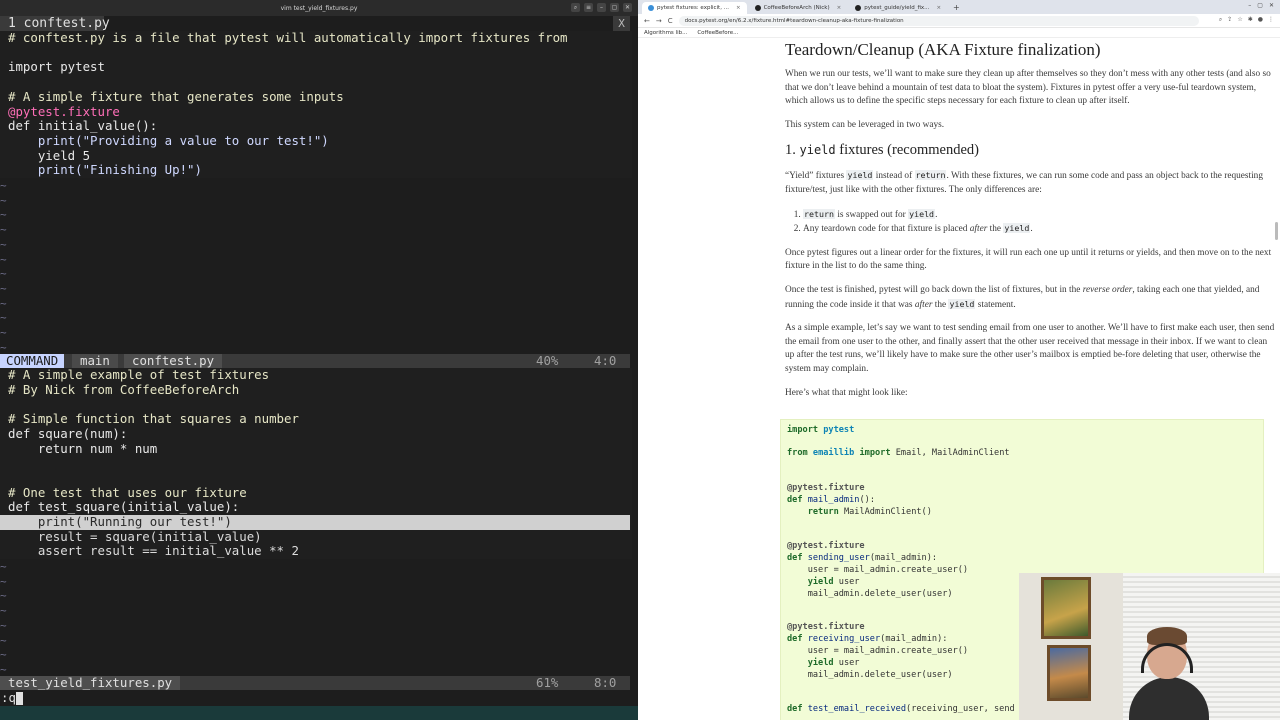 The image size is (1280, 720). What do you see at coordinates (1169, 698) in the screenshot?
I see `presenter-body` at bounding box center [1169, 698].